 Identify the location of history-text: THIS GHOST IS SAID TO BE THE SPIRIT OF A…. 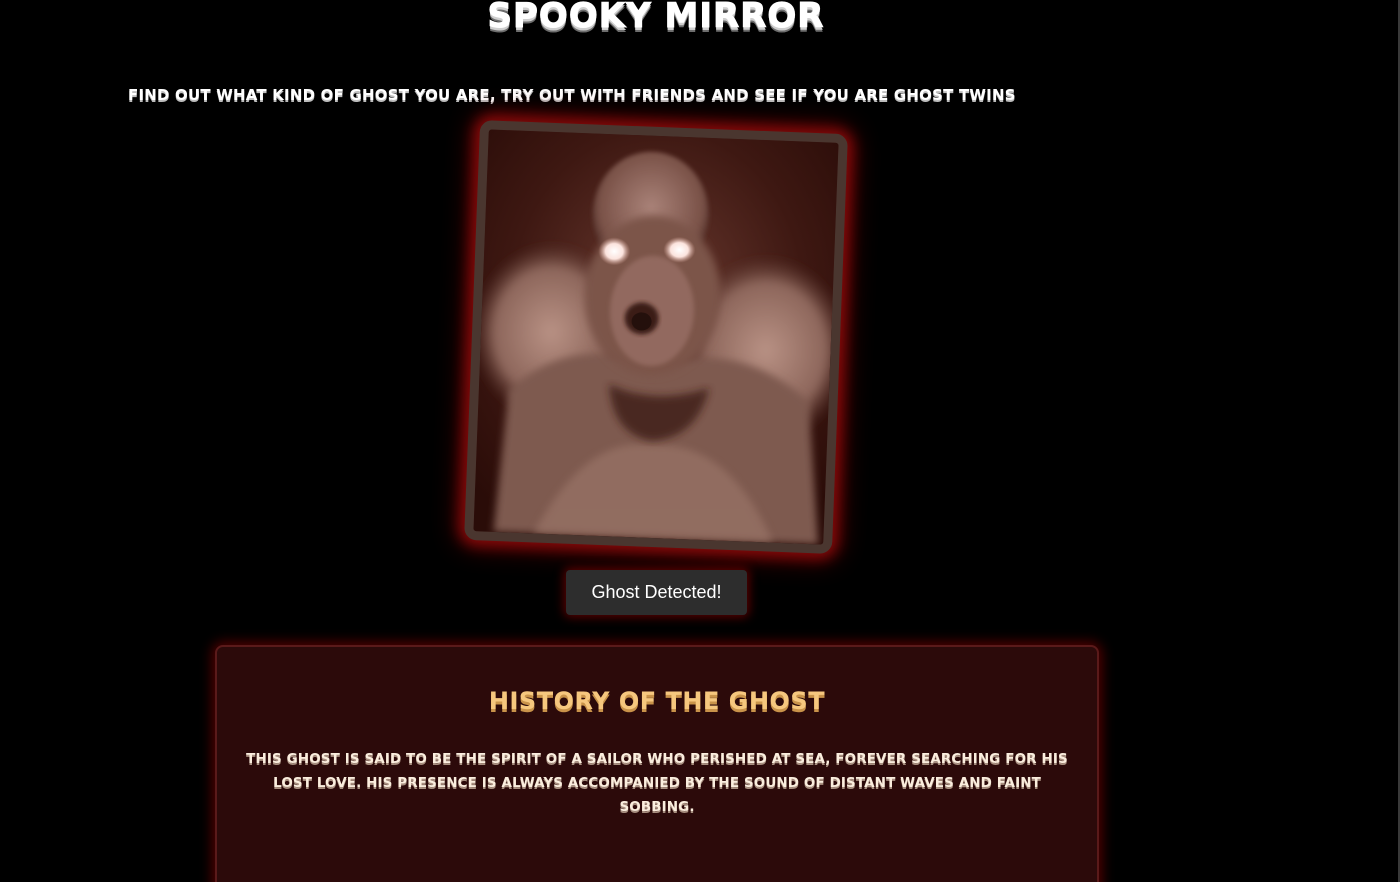
(657, 783).